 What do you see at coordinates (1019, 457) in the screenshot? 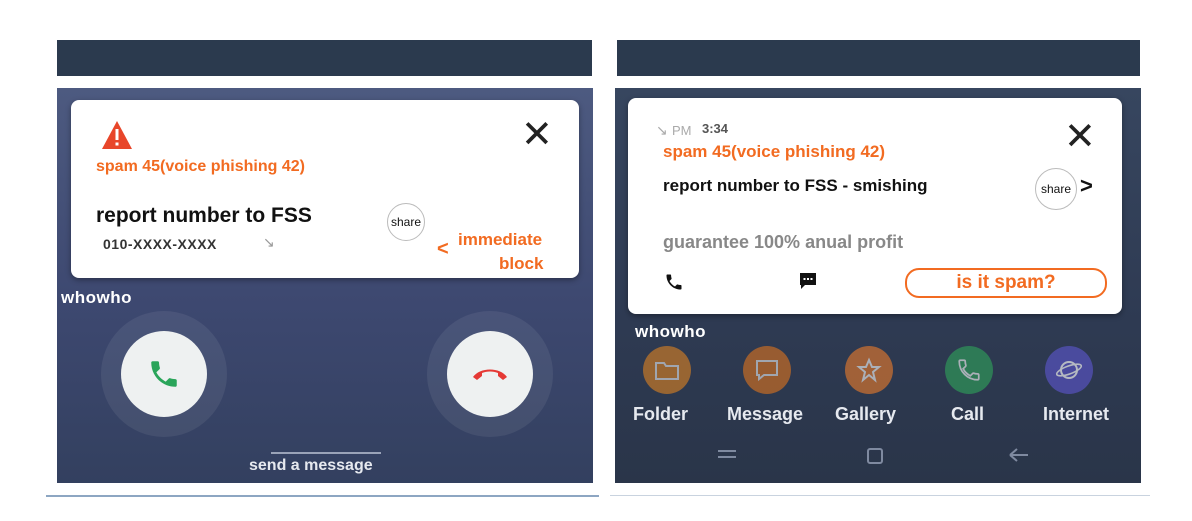
I see `back-icon` at bounding box center [1019, 457].